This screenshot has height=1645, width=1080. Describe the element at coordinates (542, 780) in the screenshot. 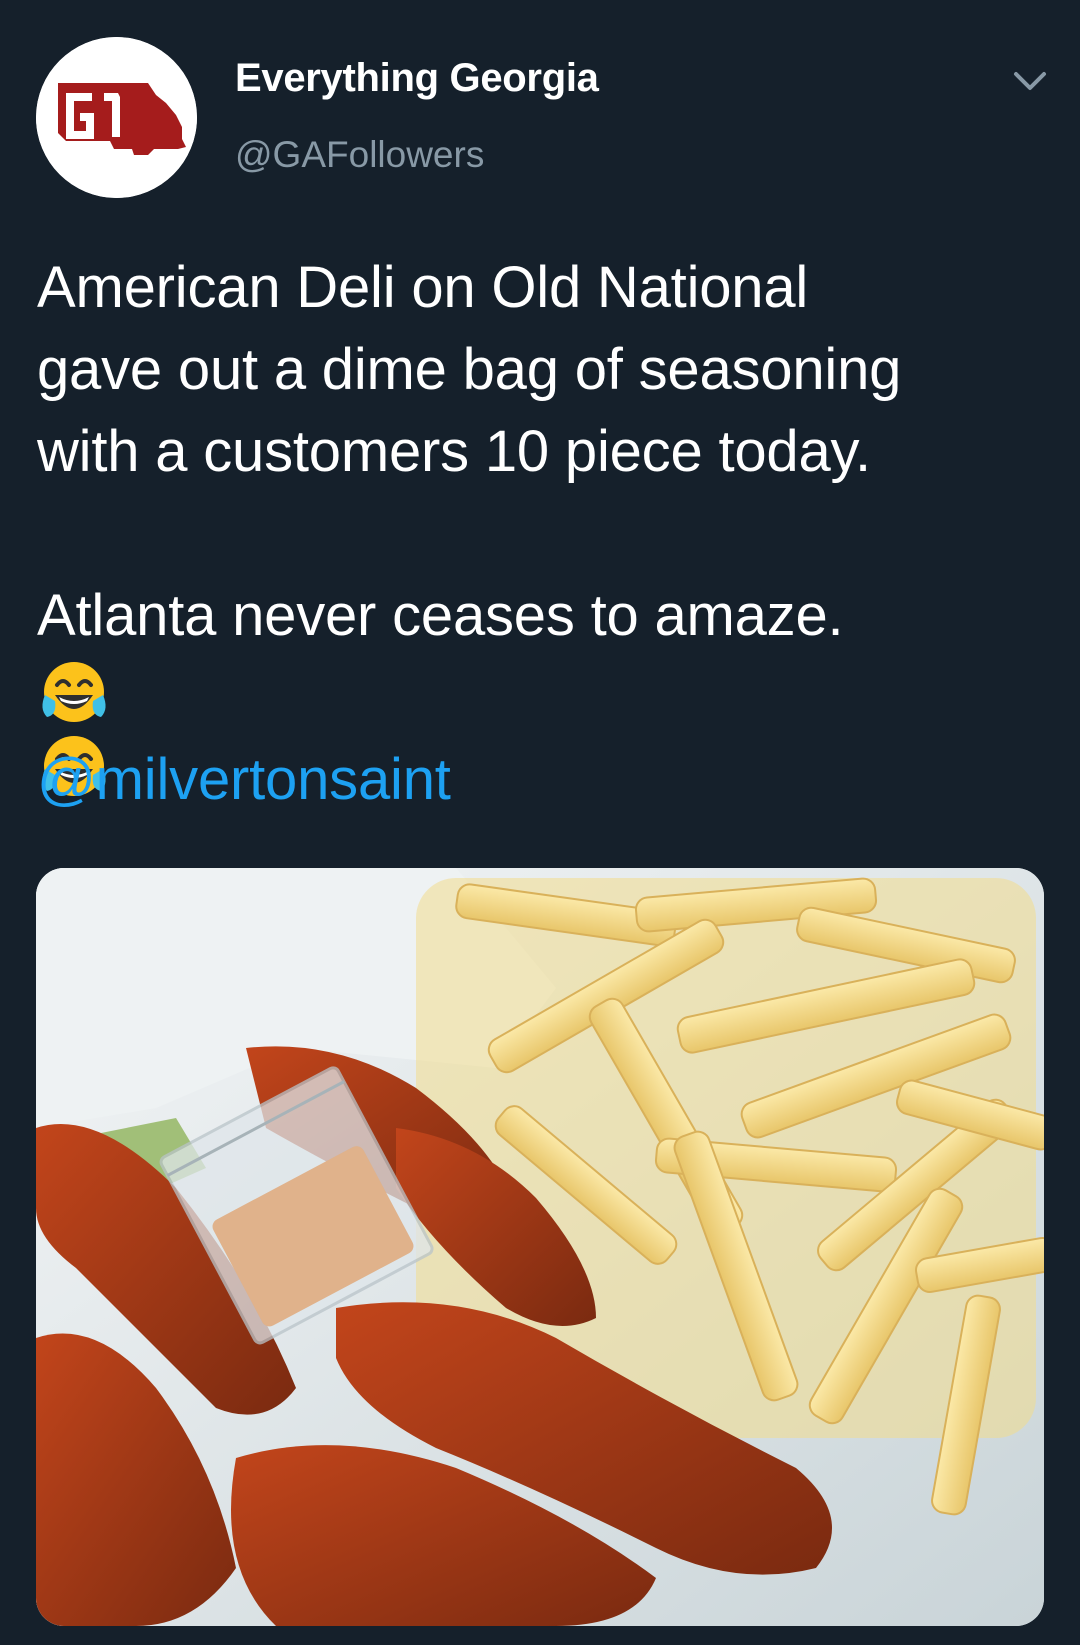

I see `mention-link: @milvertonsaint` at that location.